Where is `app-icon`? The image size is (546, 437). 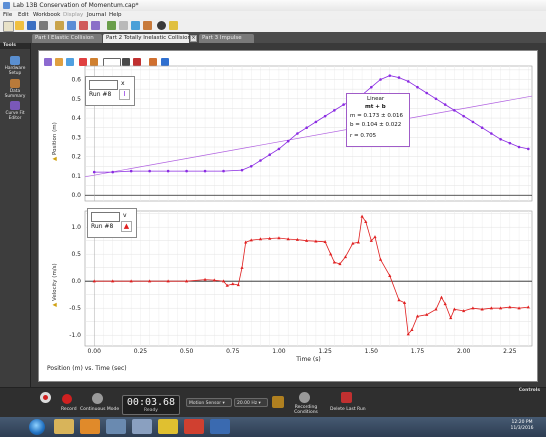
app-icon is located at coordinates (6, 5).